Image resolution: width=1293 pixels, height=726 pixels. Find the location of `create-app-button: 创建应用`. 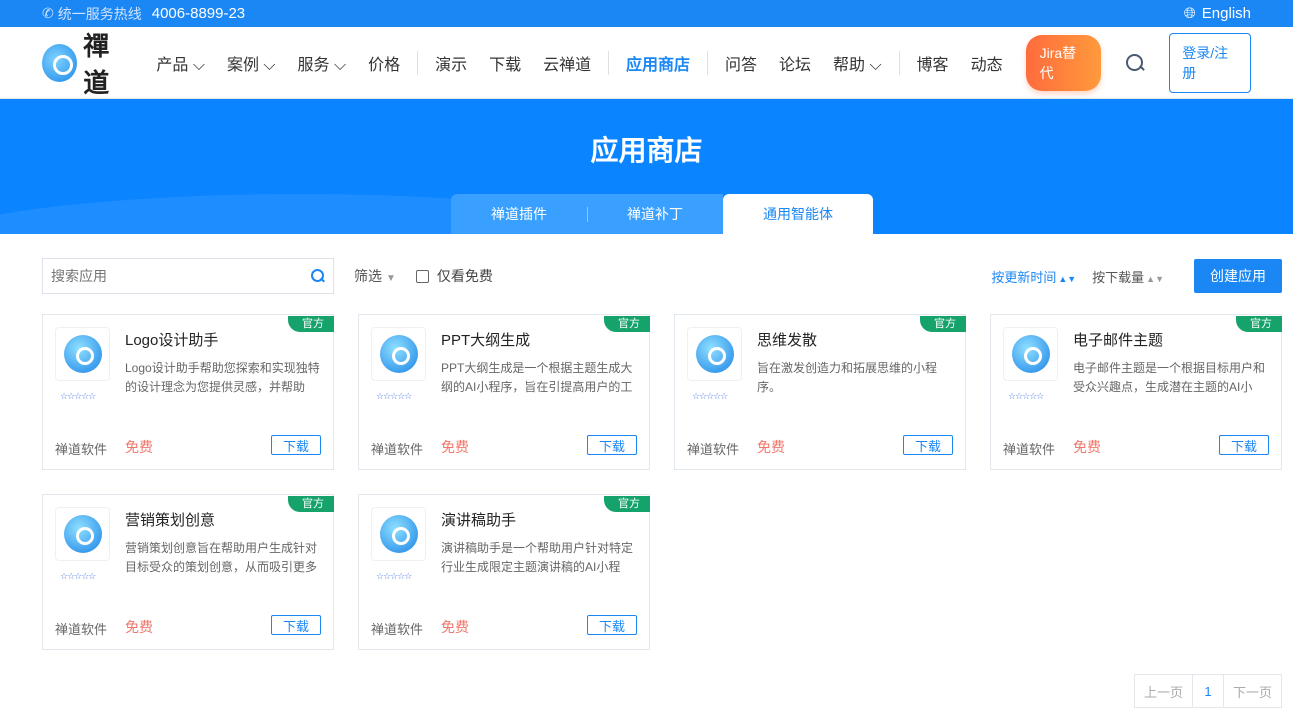

create-app-button: 创建应用 is located at coordinates (1238, 276).